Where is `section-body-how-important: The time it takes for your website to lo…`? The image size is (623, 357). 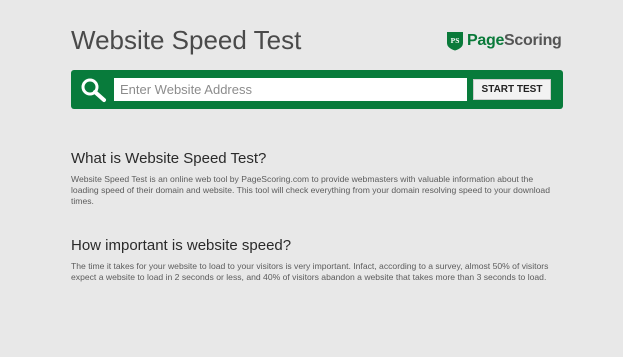 section-body-how-important: The time it takes for your website to lo… is located at coordinates (310, 271).